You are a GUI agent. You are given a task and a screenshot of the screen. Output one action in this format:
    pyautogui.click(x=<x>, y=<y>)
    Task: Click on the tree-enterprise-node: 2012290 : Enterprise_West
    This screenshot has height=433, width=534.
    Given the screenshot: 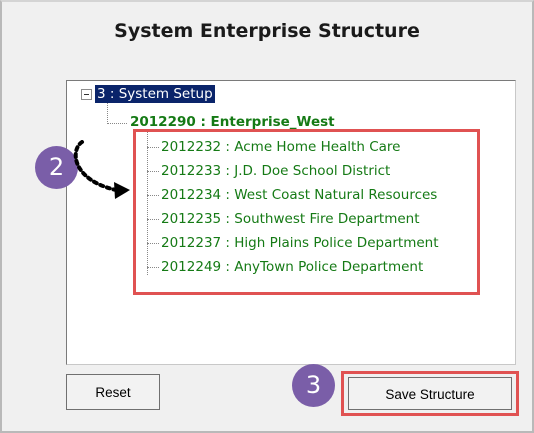 What is the action you would take?
    pyautogui.click(x=232, y=122)
    